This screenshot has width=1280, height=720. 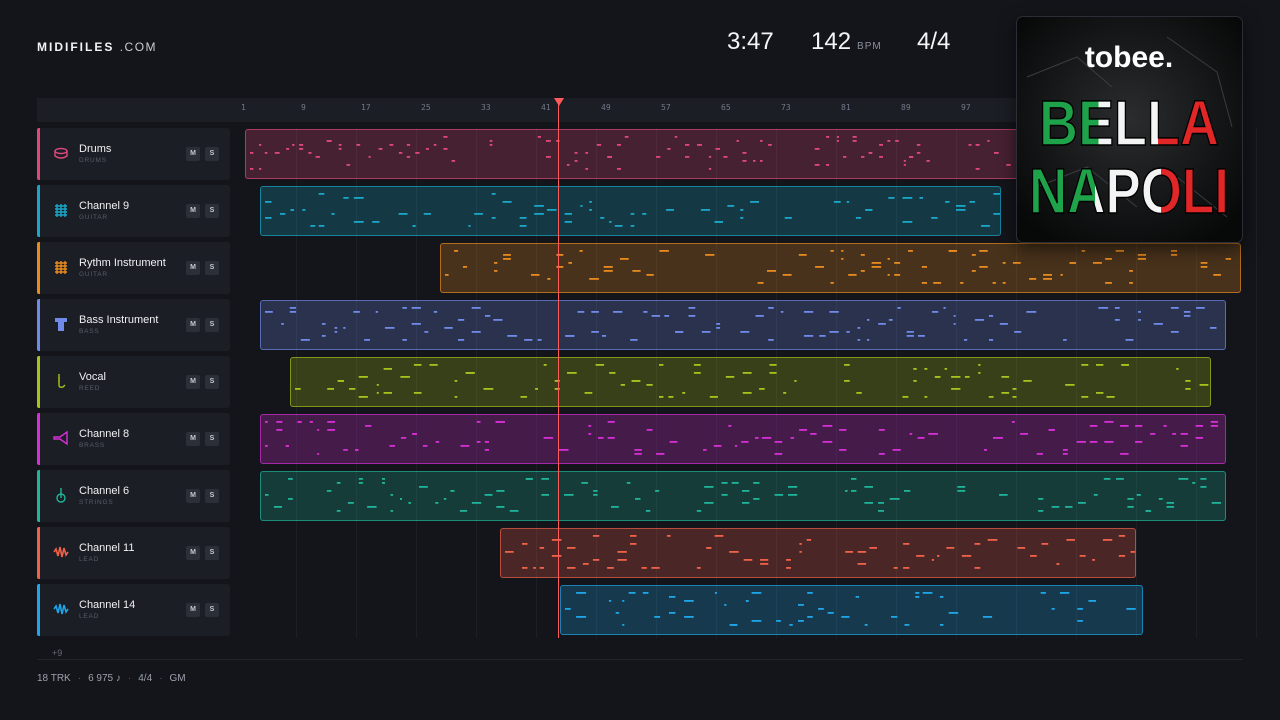 I want to click on cover-artist: tobee., so click(x=1129, y=57).